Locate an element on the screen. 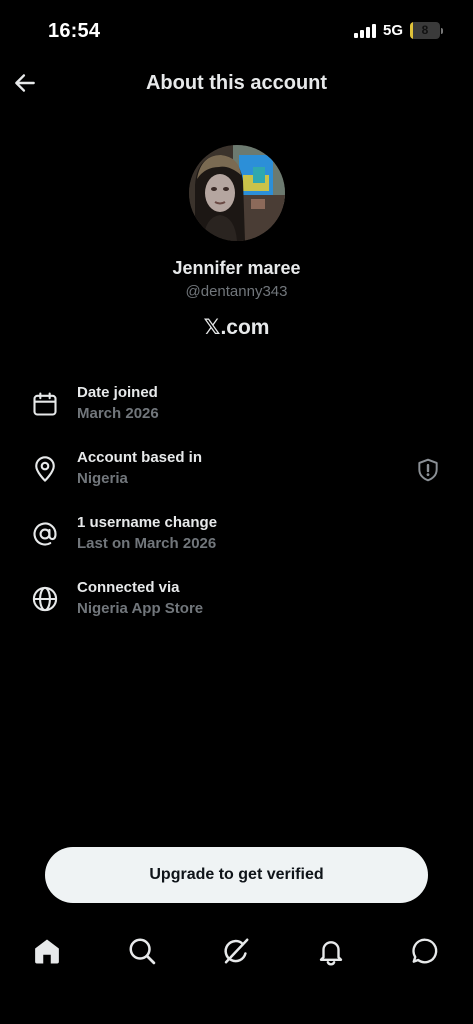  site-label: 𝕏.com is located at coordinates (236, 327).